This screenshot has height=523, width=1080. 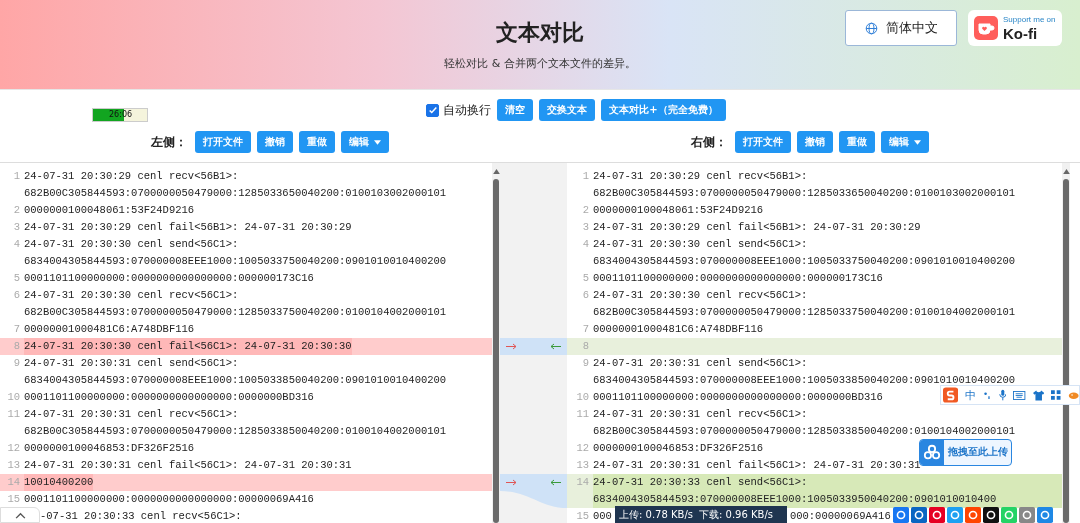 I want to click on toolbar-button: 交换文本, so click(x=567, y=110).